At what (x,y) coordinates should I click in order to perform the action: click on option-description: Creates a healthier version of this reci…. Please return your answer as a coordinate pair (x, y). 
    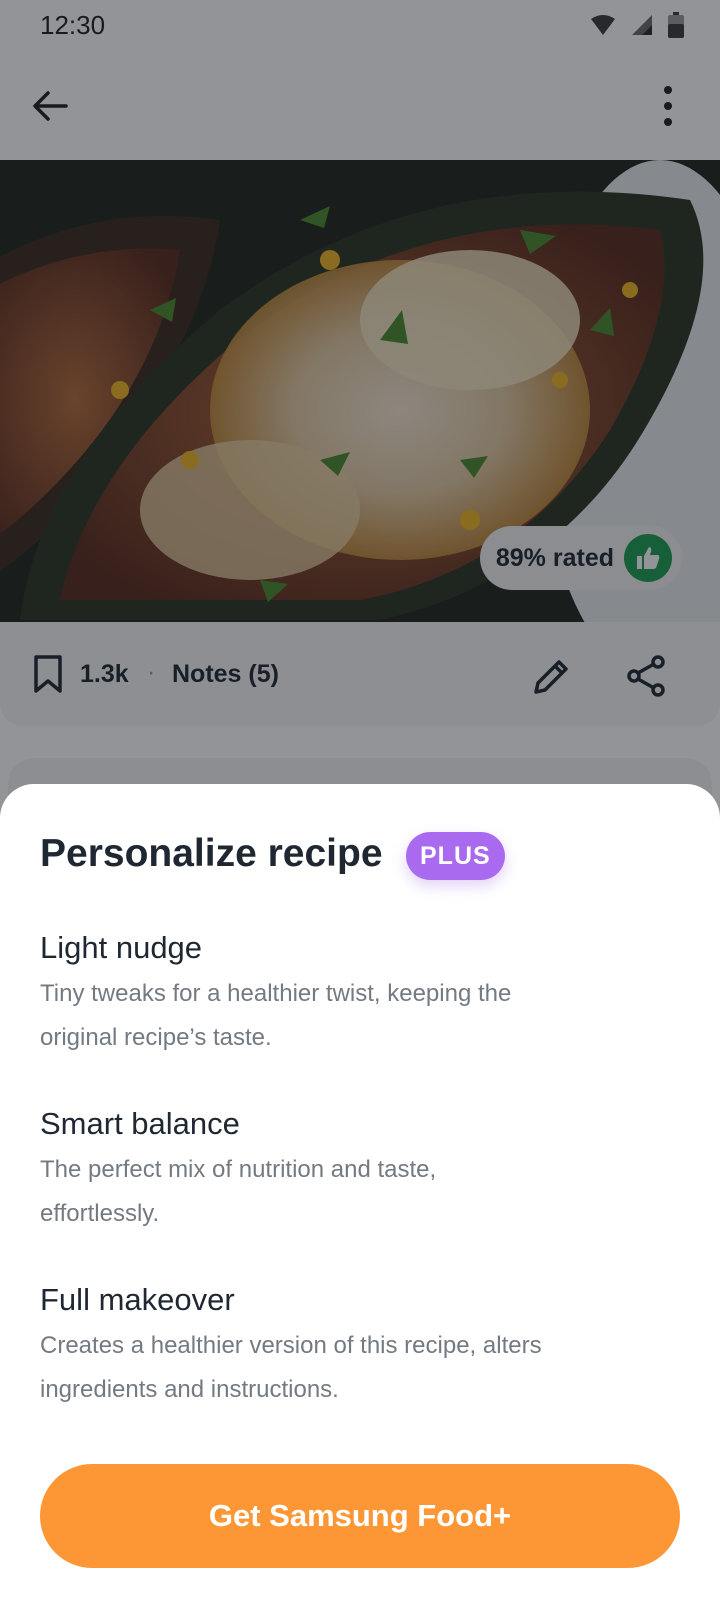
    Looking at the image, I should click on (291, 1367).